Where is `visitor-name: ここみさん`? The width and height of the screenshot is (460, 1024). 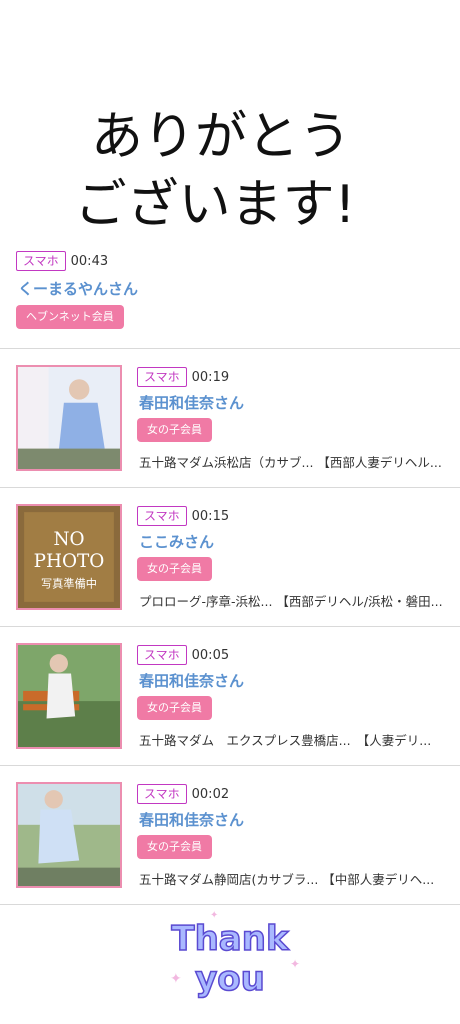 visitor-name: ここみさん is located at coordinates (176, 541).